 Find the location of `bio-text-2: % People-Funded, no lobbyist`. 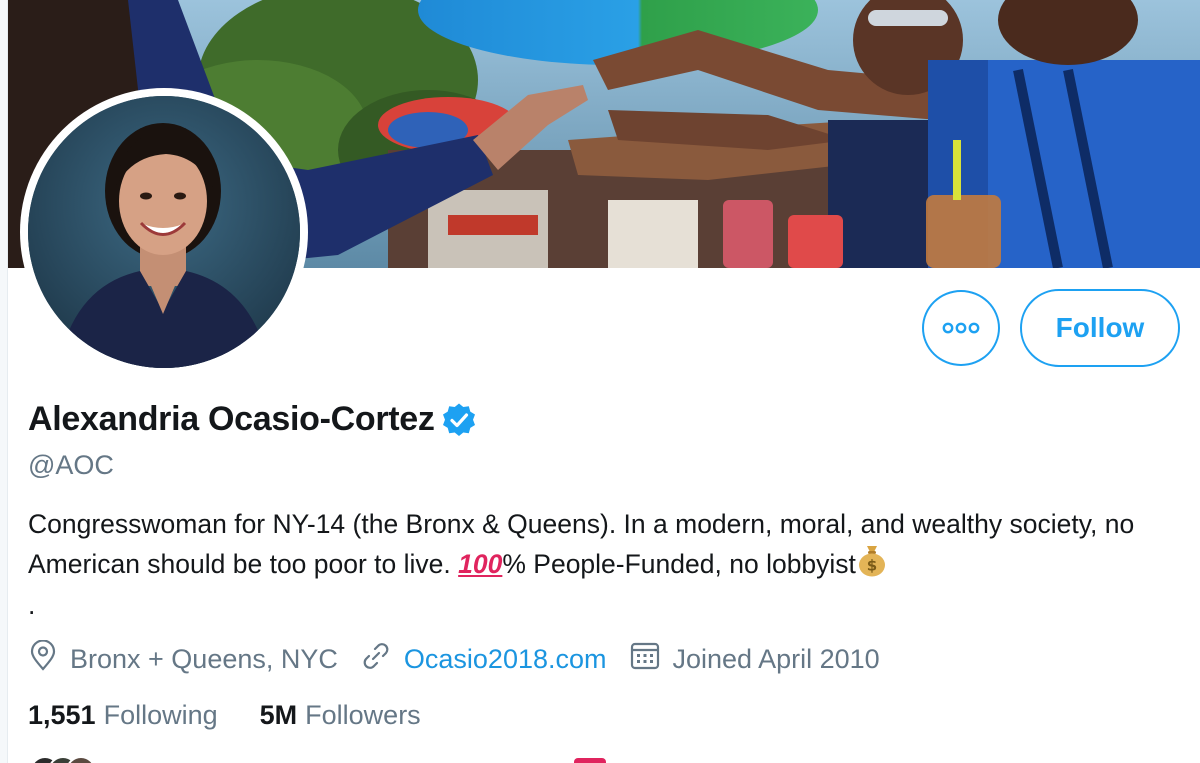

bio-text-2: % People-Funded, no lobbyist is located at coordinates (679, 564).